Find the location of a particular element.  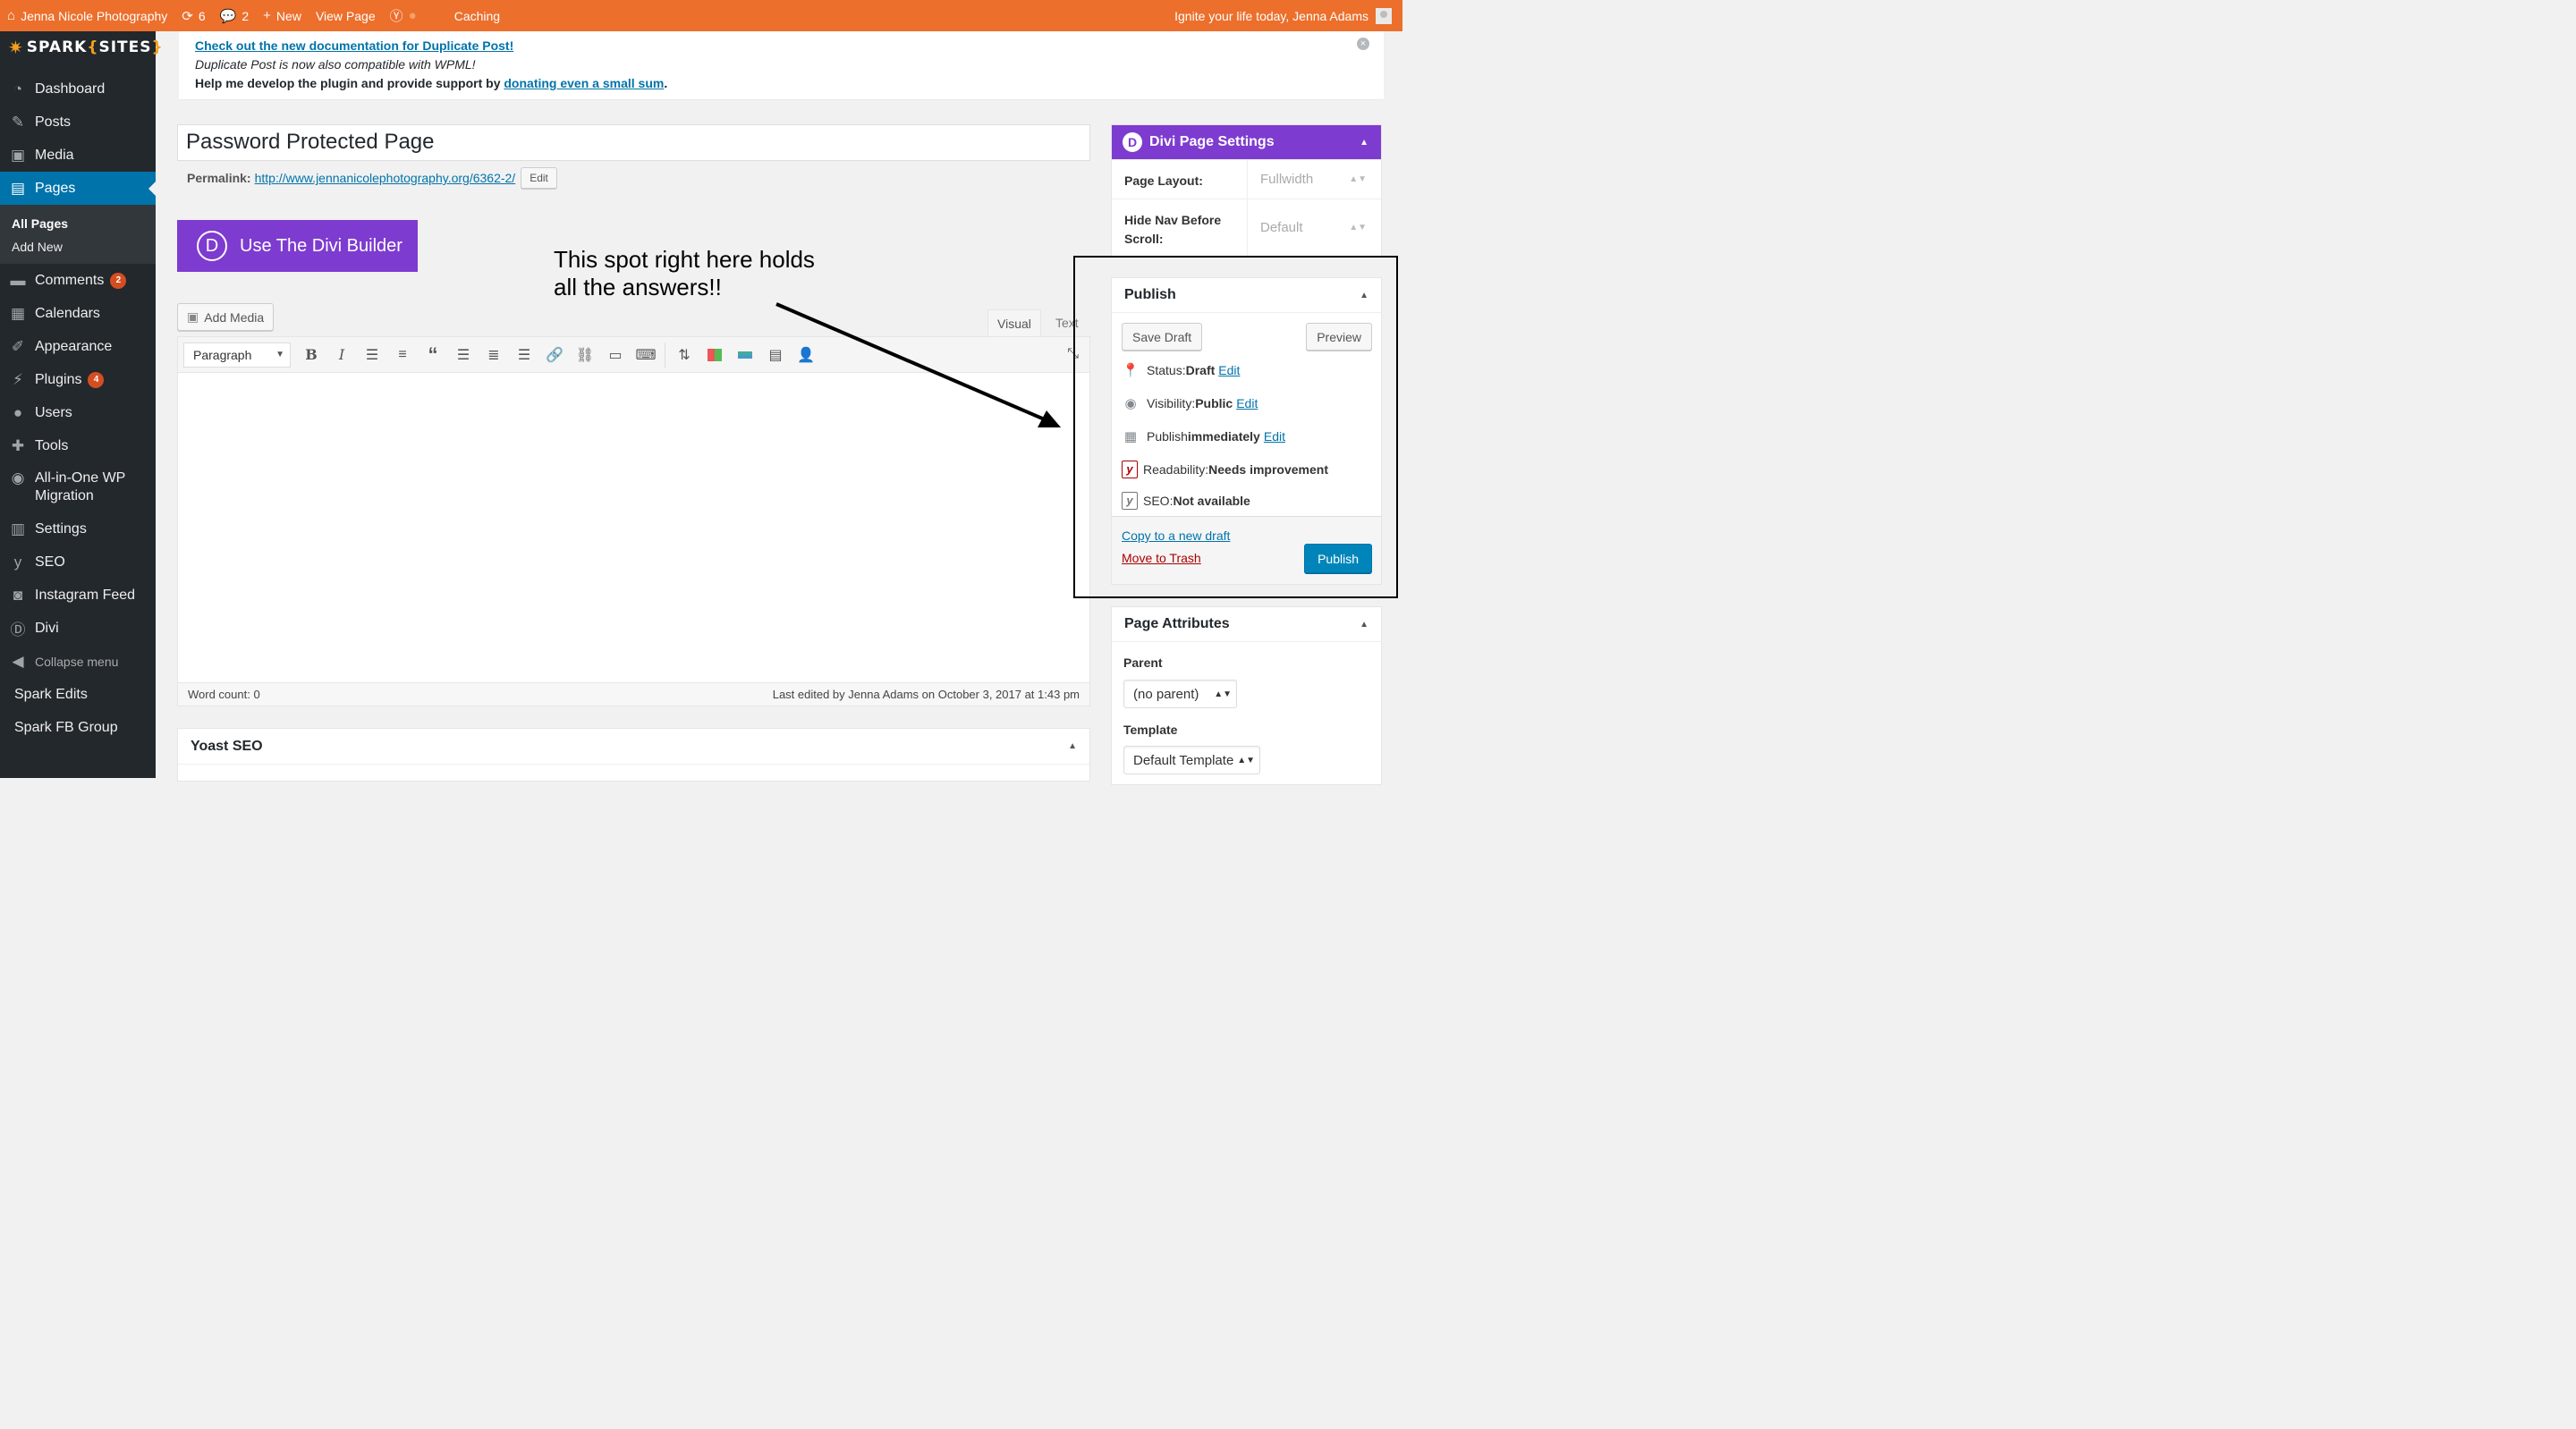

menu-posts: ✎ Posts is located at coordinates (78, 122).